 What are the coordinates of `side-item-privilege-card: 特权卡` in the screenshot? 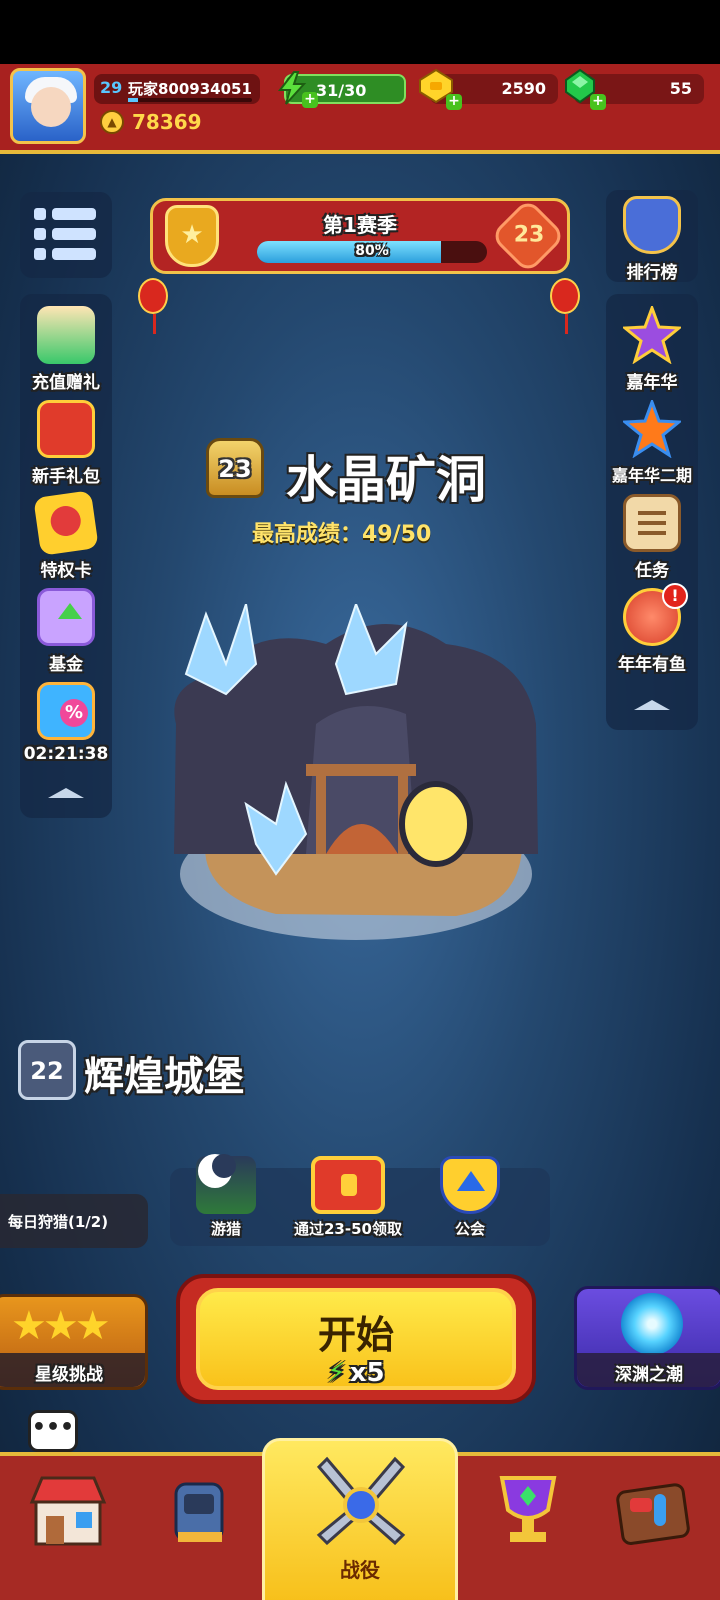 It's located at (66, 535).